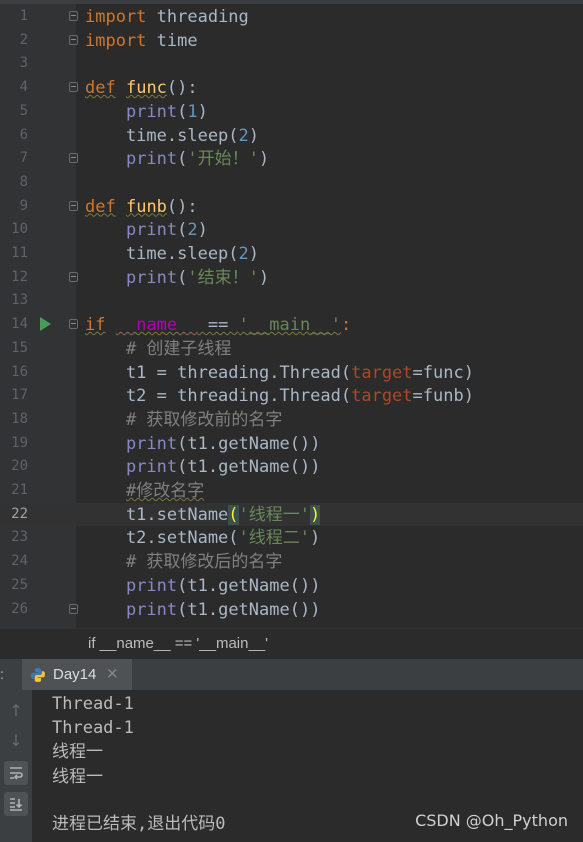  Describe the element at coordinates (141, 41) in the screenshot. I see `code-text: import time` at that location.